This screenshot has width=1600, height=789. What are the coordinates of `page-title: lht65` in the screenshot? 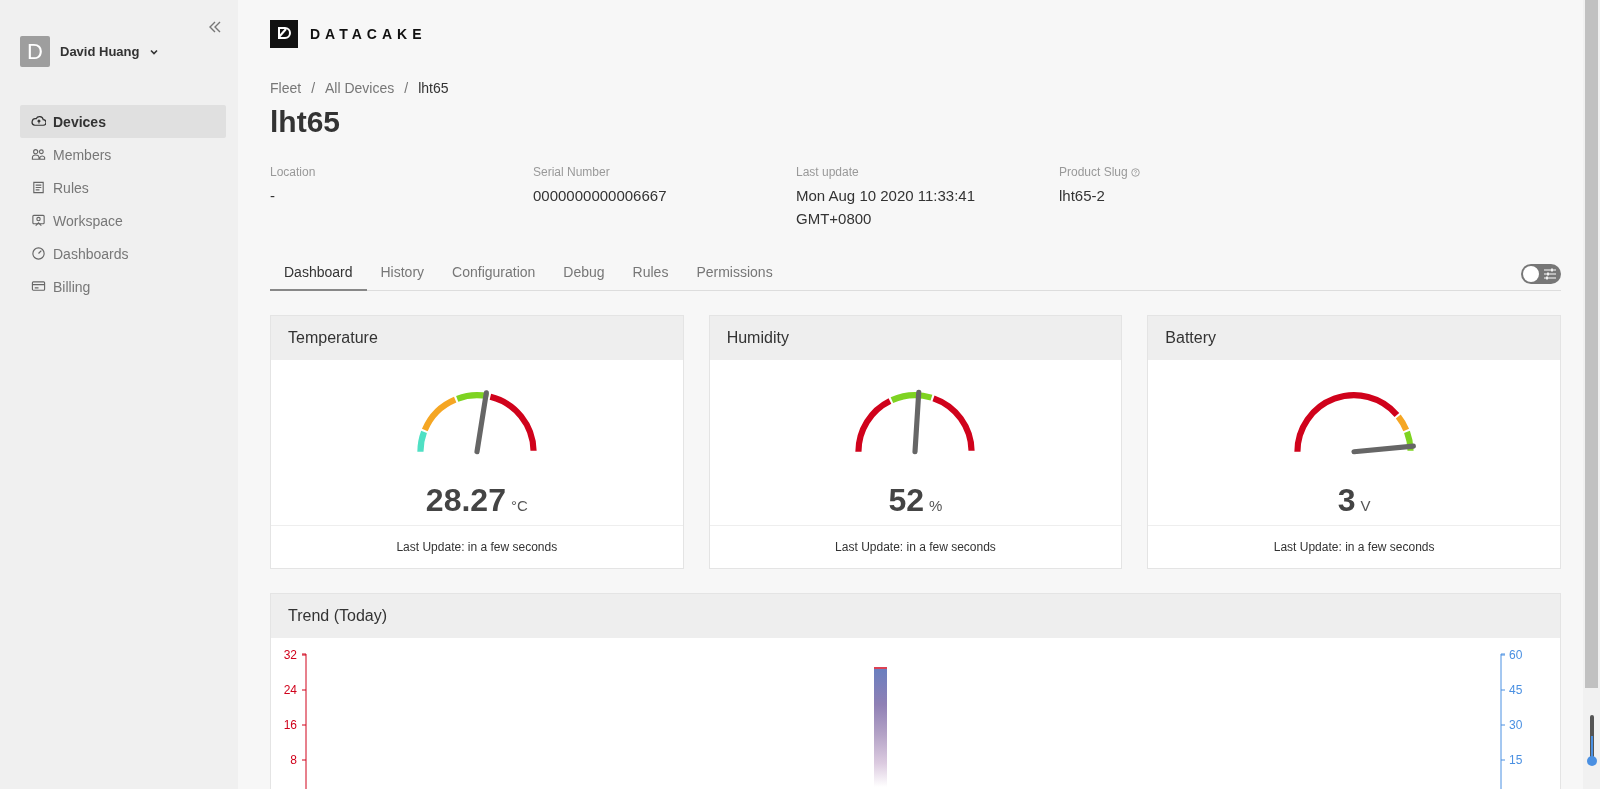 It's located at (306, 122).